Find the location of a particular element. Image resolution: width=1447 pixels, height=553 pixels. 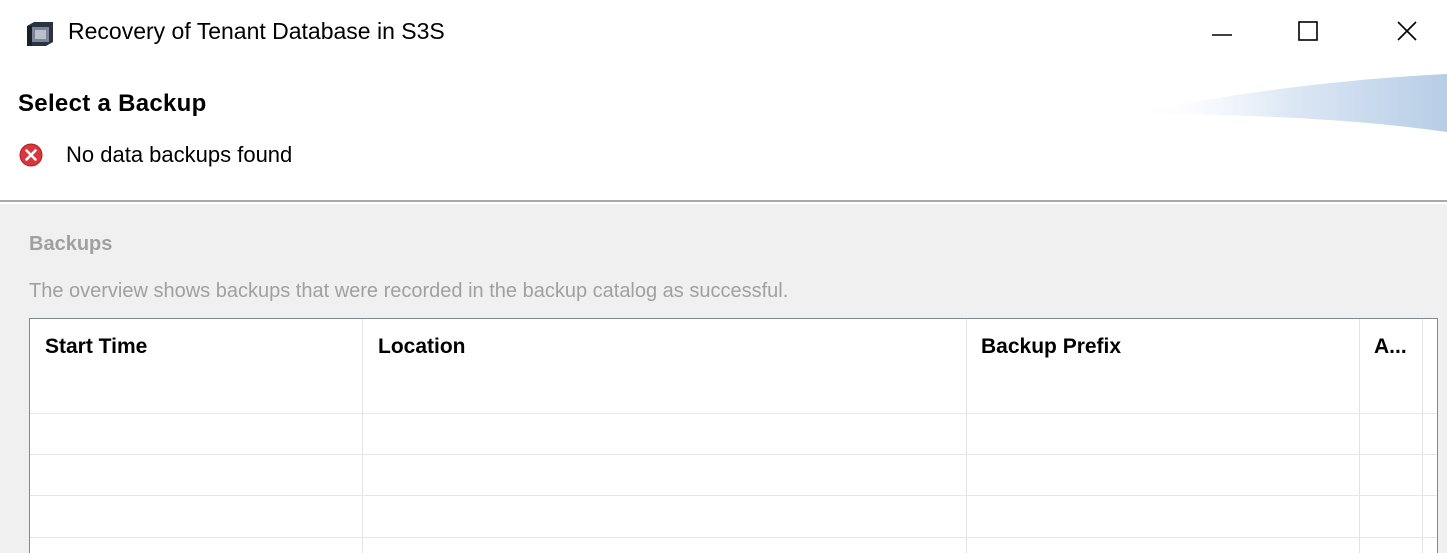

maximize-icon is located at coordinates (1308, 33).